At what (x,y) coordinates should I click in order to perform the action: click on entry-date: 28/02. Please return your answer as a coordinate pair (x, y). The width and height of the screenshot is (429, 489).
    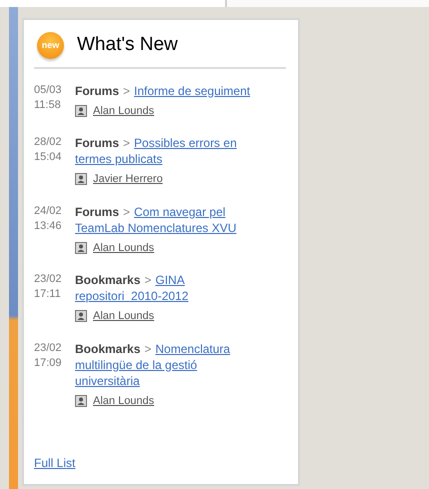
    Looking at the image, I should click on (48, 142).